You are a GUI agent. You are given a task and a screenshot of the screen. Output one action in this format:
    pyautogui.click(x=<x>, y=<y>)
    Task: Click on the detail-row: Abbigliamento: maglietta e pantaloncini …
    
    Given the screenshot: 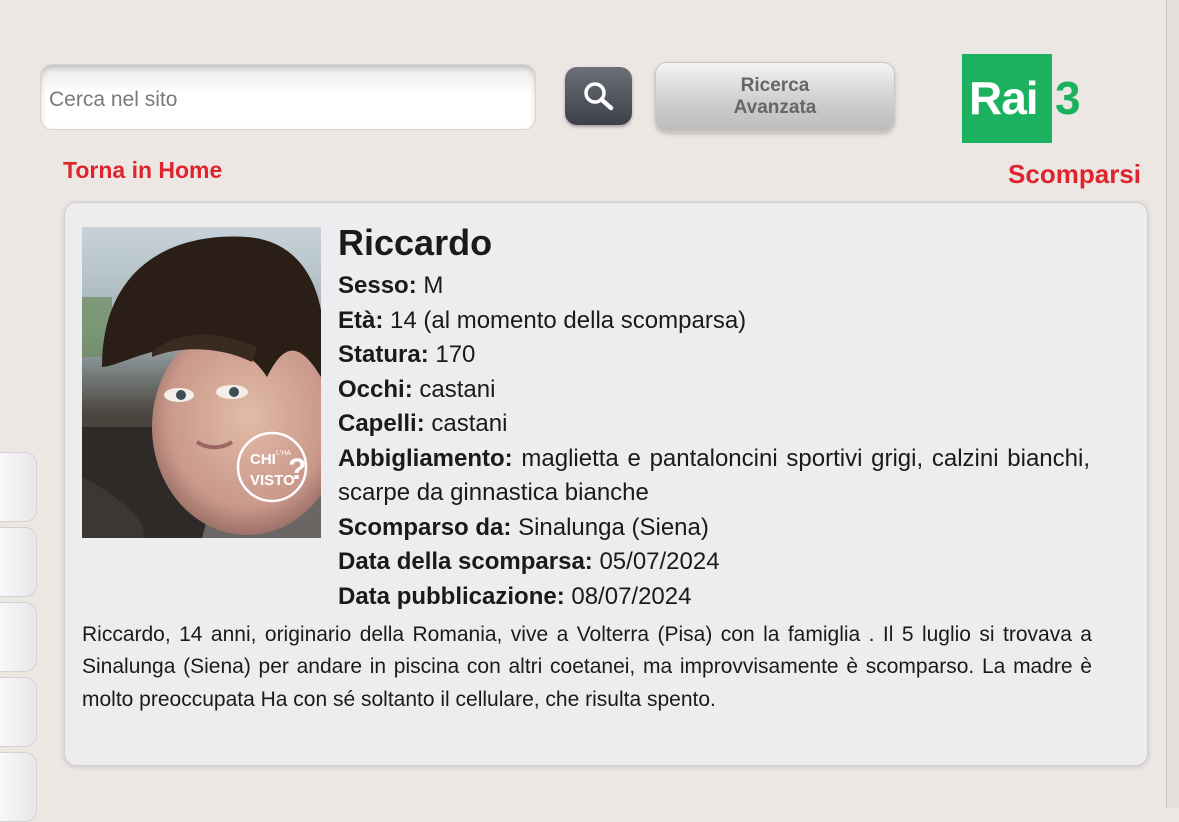 What is the action you would take?
    pyautogui.click(x=714, y=476)
    